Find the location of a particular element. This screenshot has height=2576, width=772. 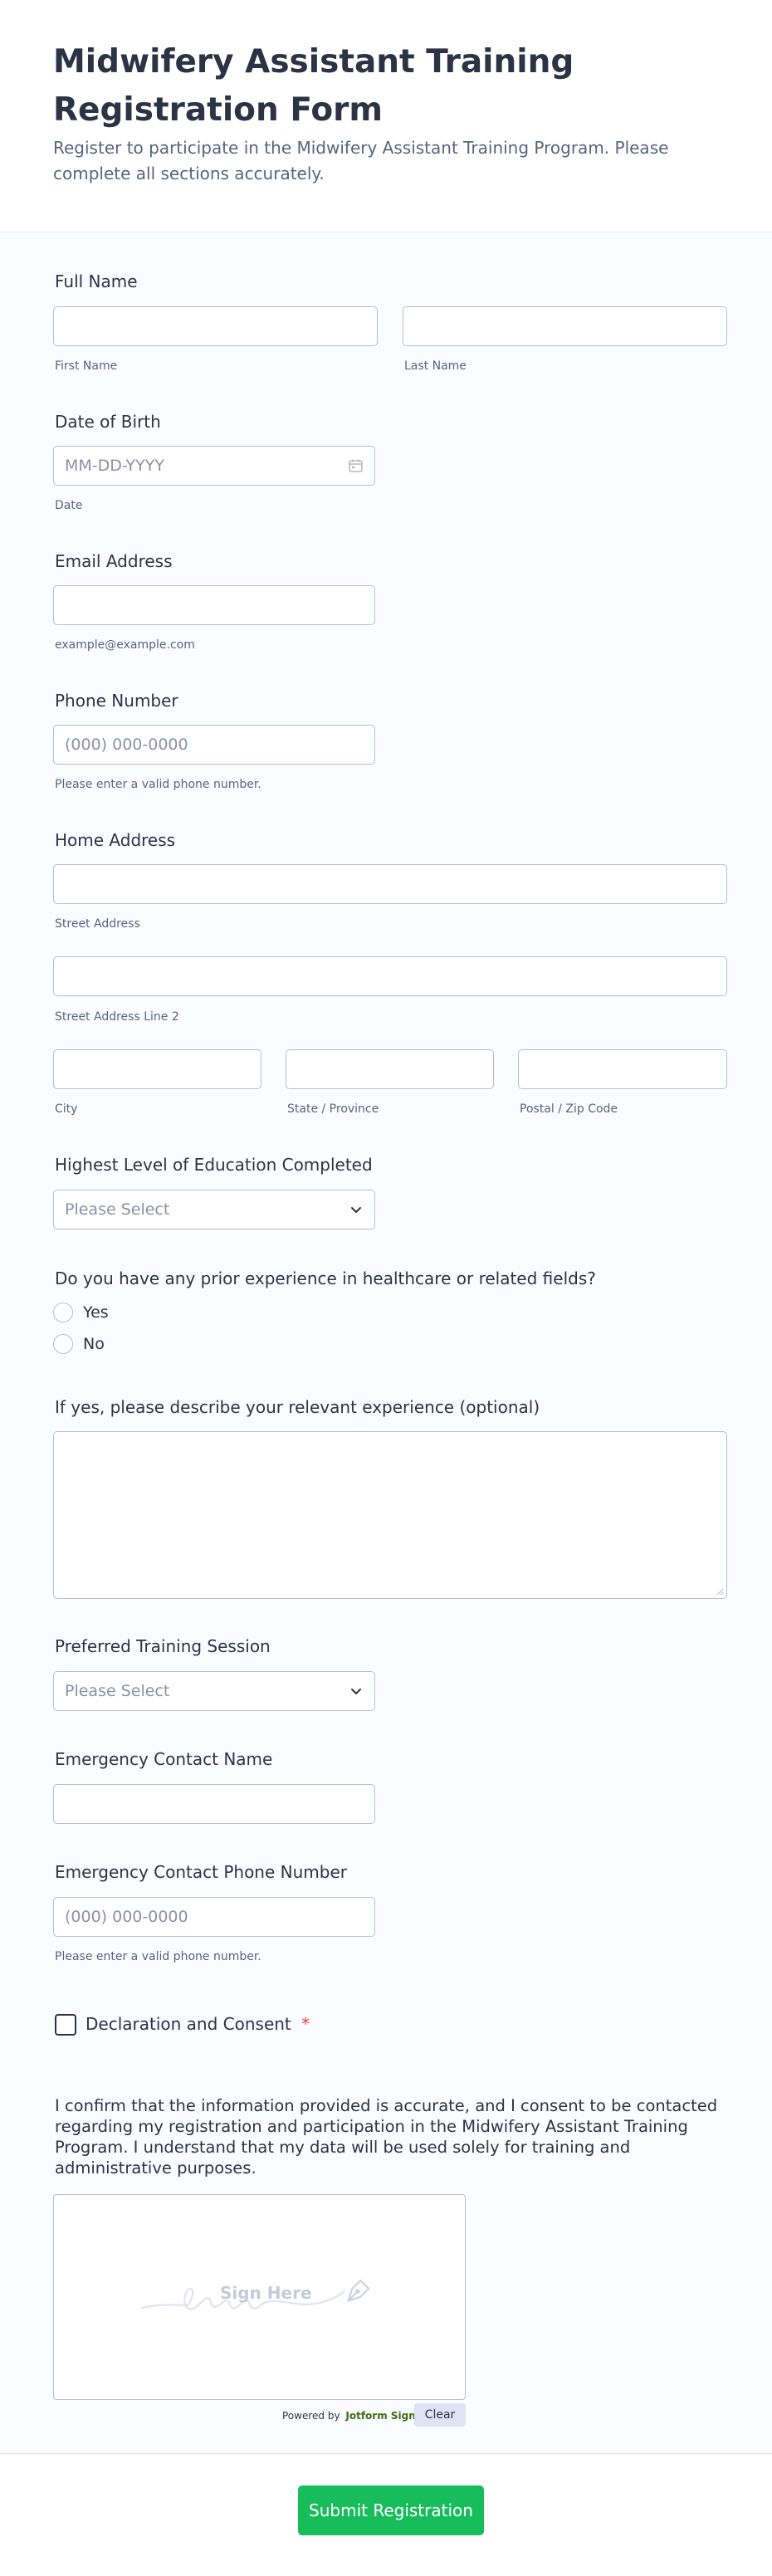

street-address-input is located at coordinates (390, 884).